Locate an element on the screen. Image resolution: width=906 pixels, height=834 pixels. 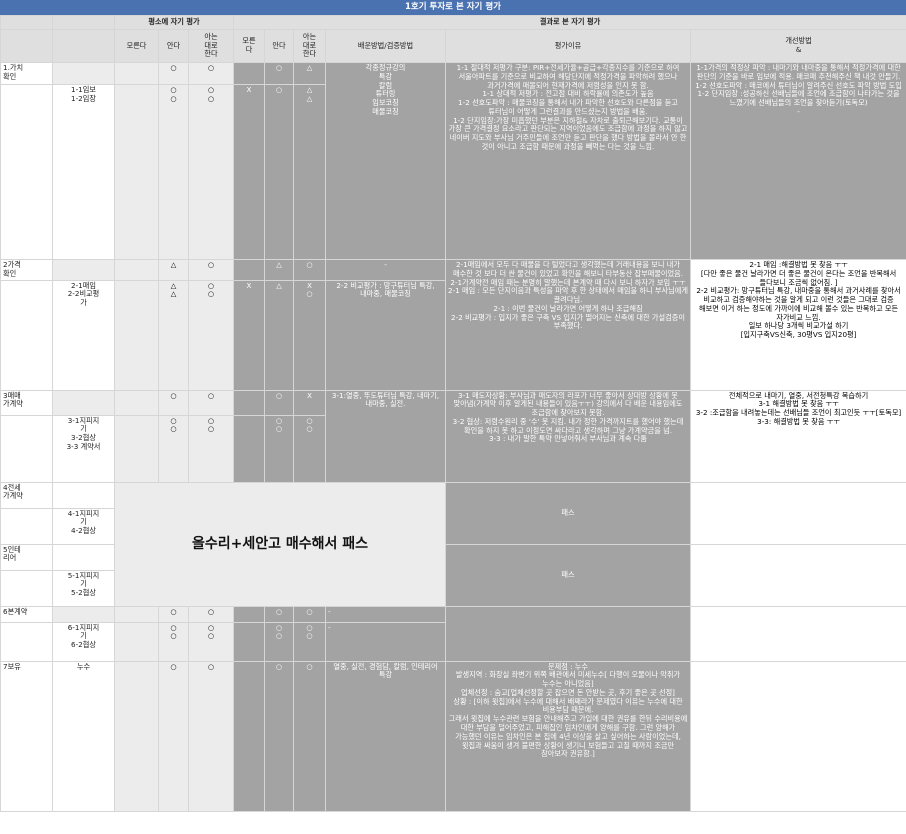
row2-sub-know: △ △ is located at coordinates (173, 335).